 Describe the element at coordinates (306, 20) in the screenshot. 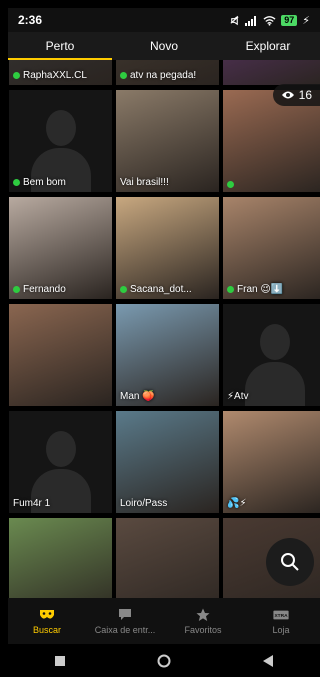

I see `charging-icon: ⚡` at that location.